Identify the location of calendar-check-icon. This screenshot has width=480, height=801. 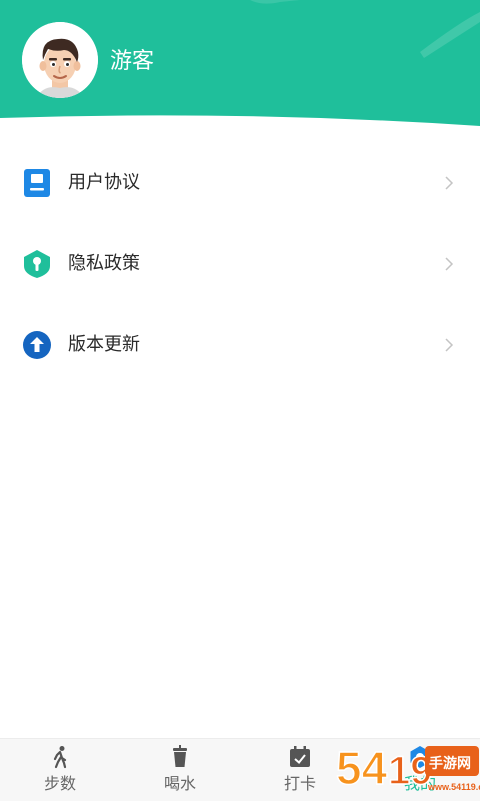
(300, 756).